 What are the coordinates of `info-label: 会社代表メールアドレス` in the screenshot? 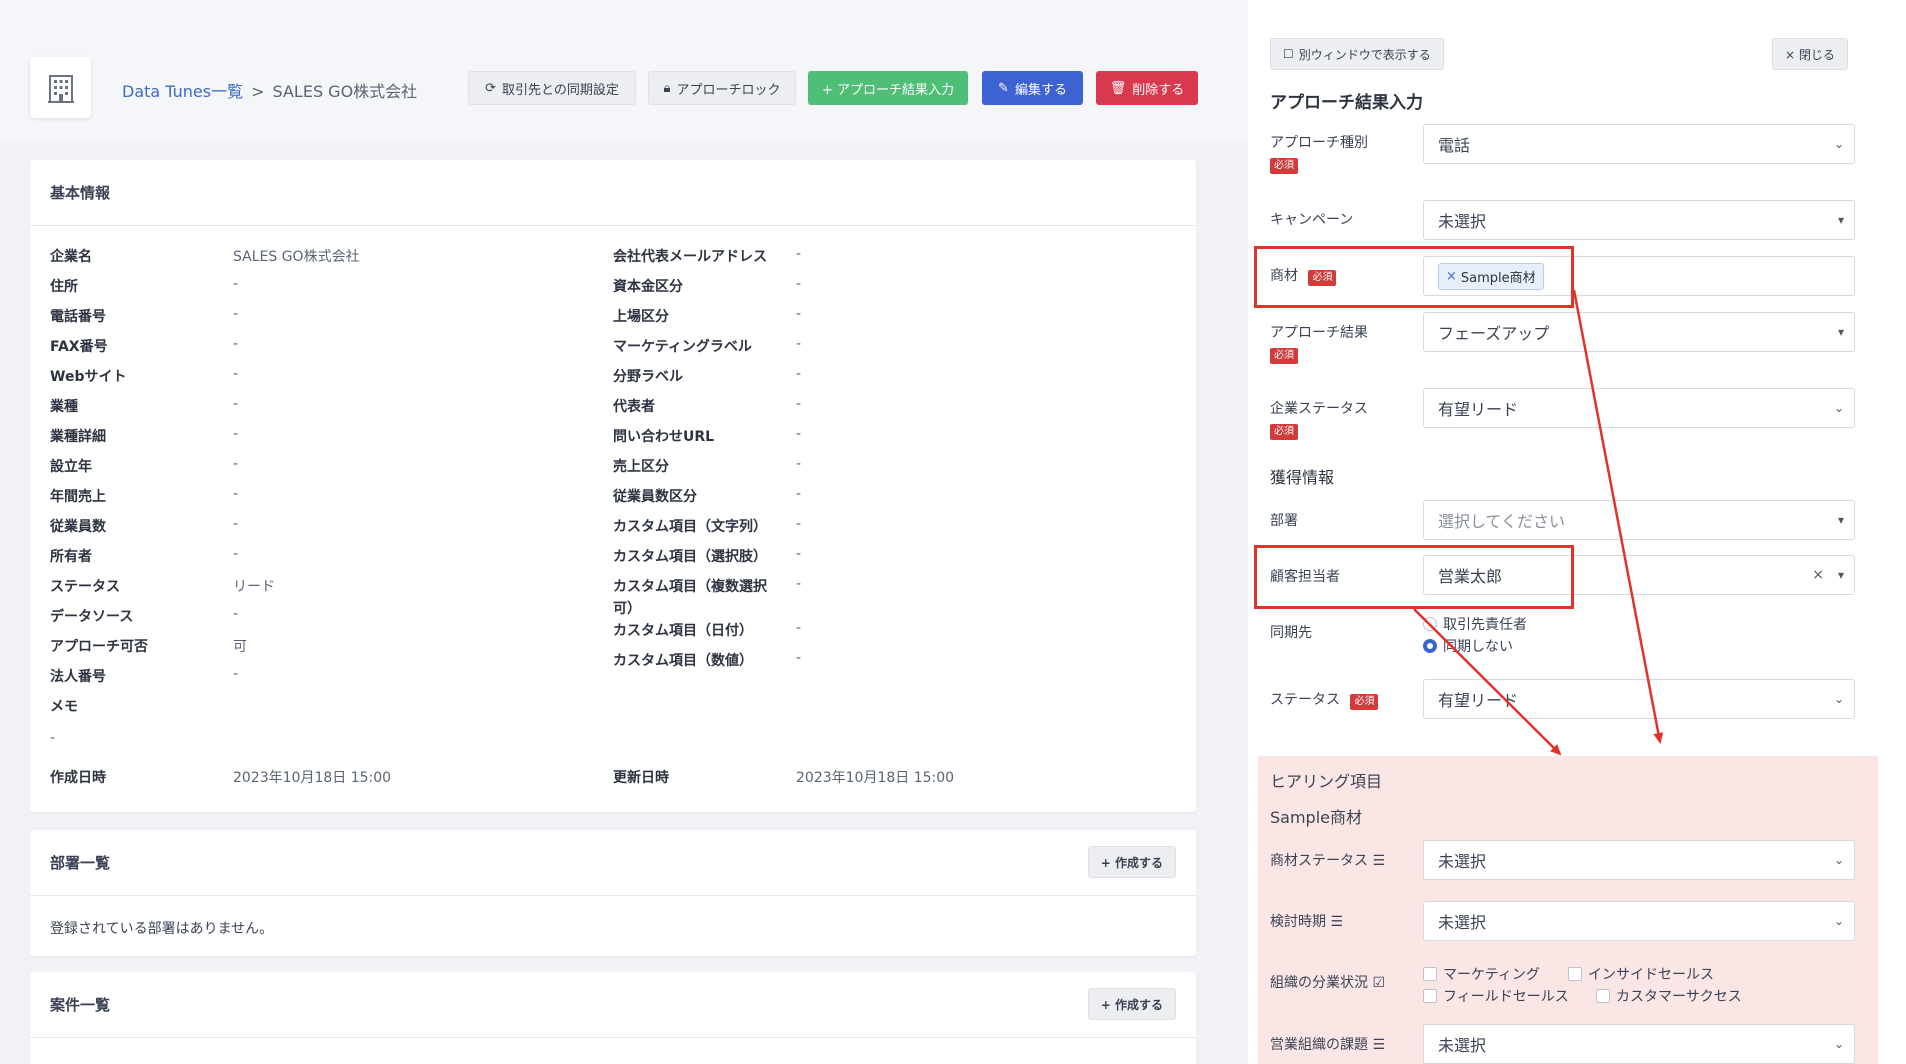 It's located at (690, 257).